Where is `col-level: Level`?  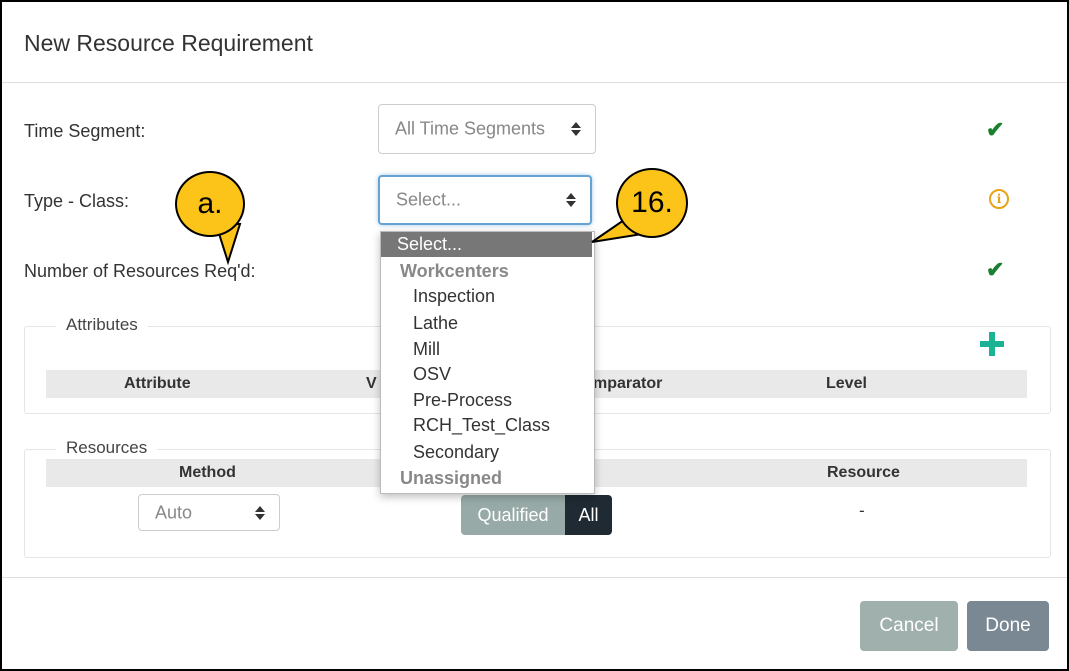 col-level: Level is located at coordinates (846, 383).